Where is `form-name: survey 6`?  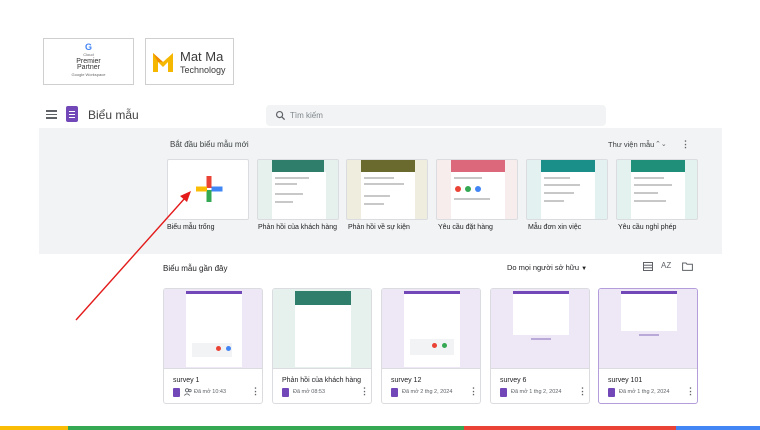 form-name: survey 6 is located at coordinates (513, 380).